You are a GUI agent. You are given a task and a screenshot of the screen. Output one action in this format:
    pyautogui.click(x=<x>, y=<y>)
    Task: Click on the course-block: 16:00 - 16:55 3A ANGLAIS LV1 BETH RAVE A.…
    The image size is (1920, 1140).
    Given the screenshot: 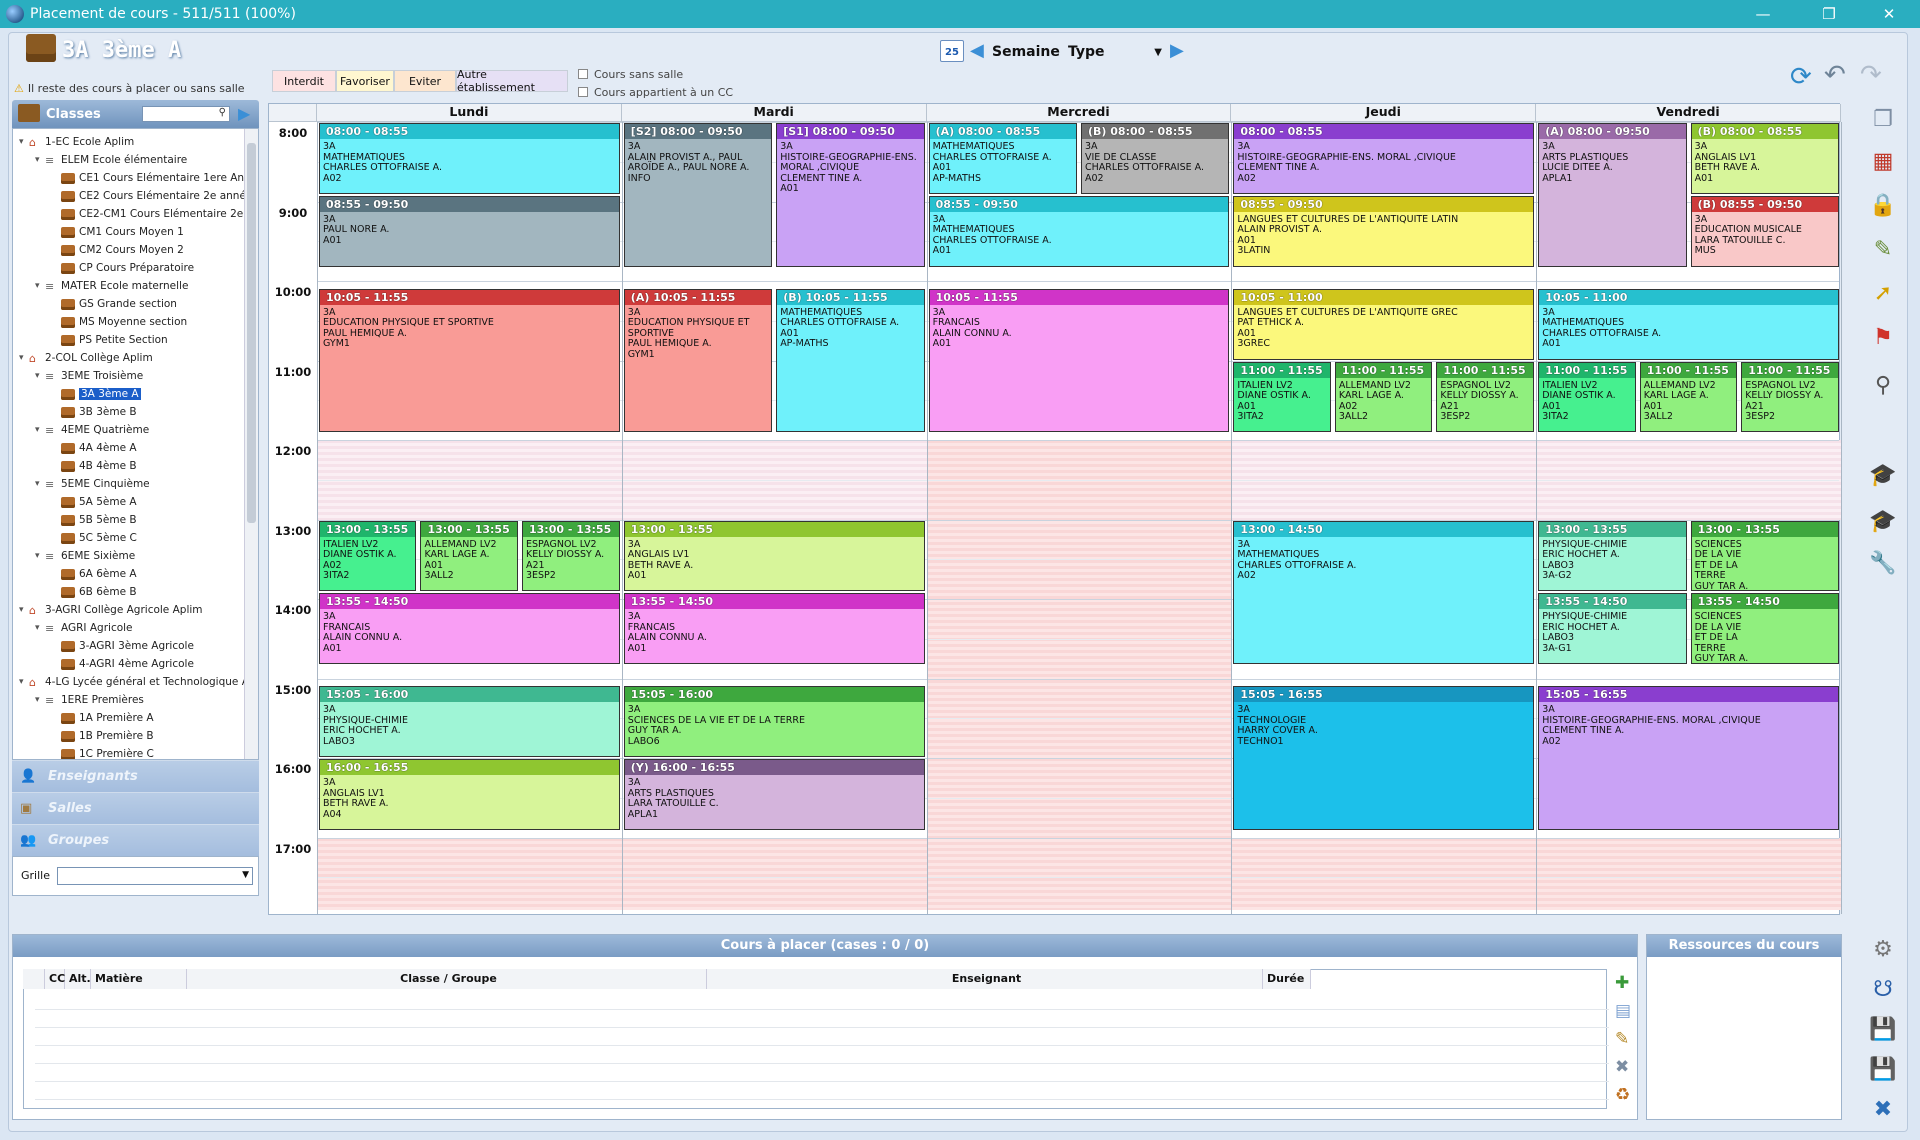 What is the action you would take?
    pyautogui.click(x=469, y=794)
    